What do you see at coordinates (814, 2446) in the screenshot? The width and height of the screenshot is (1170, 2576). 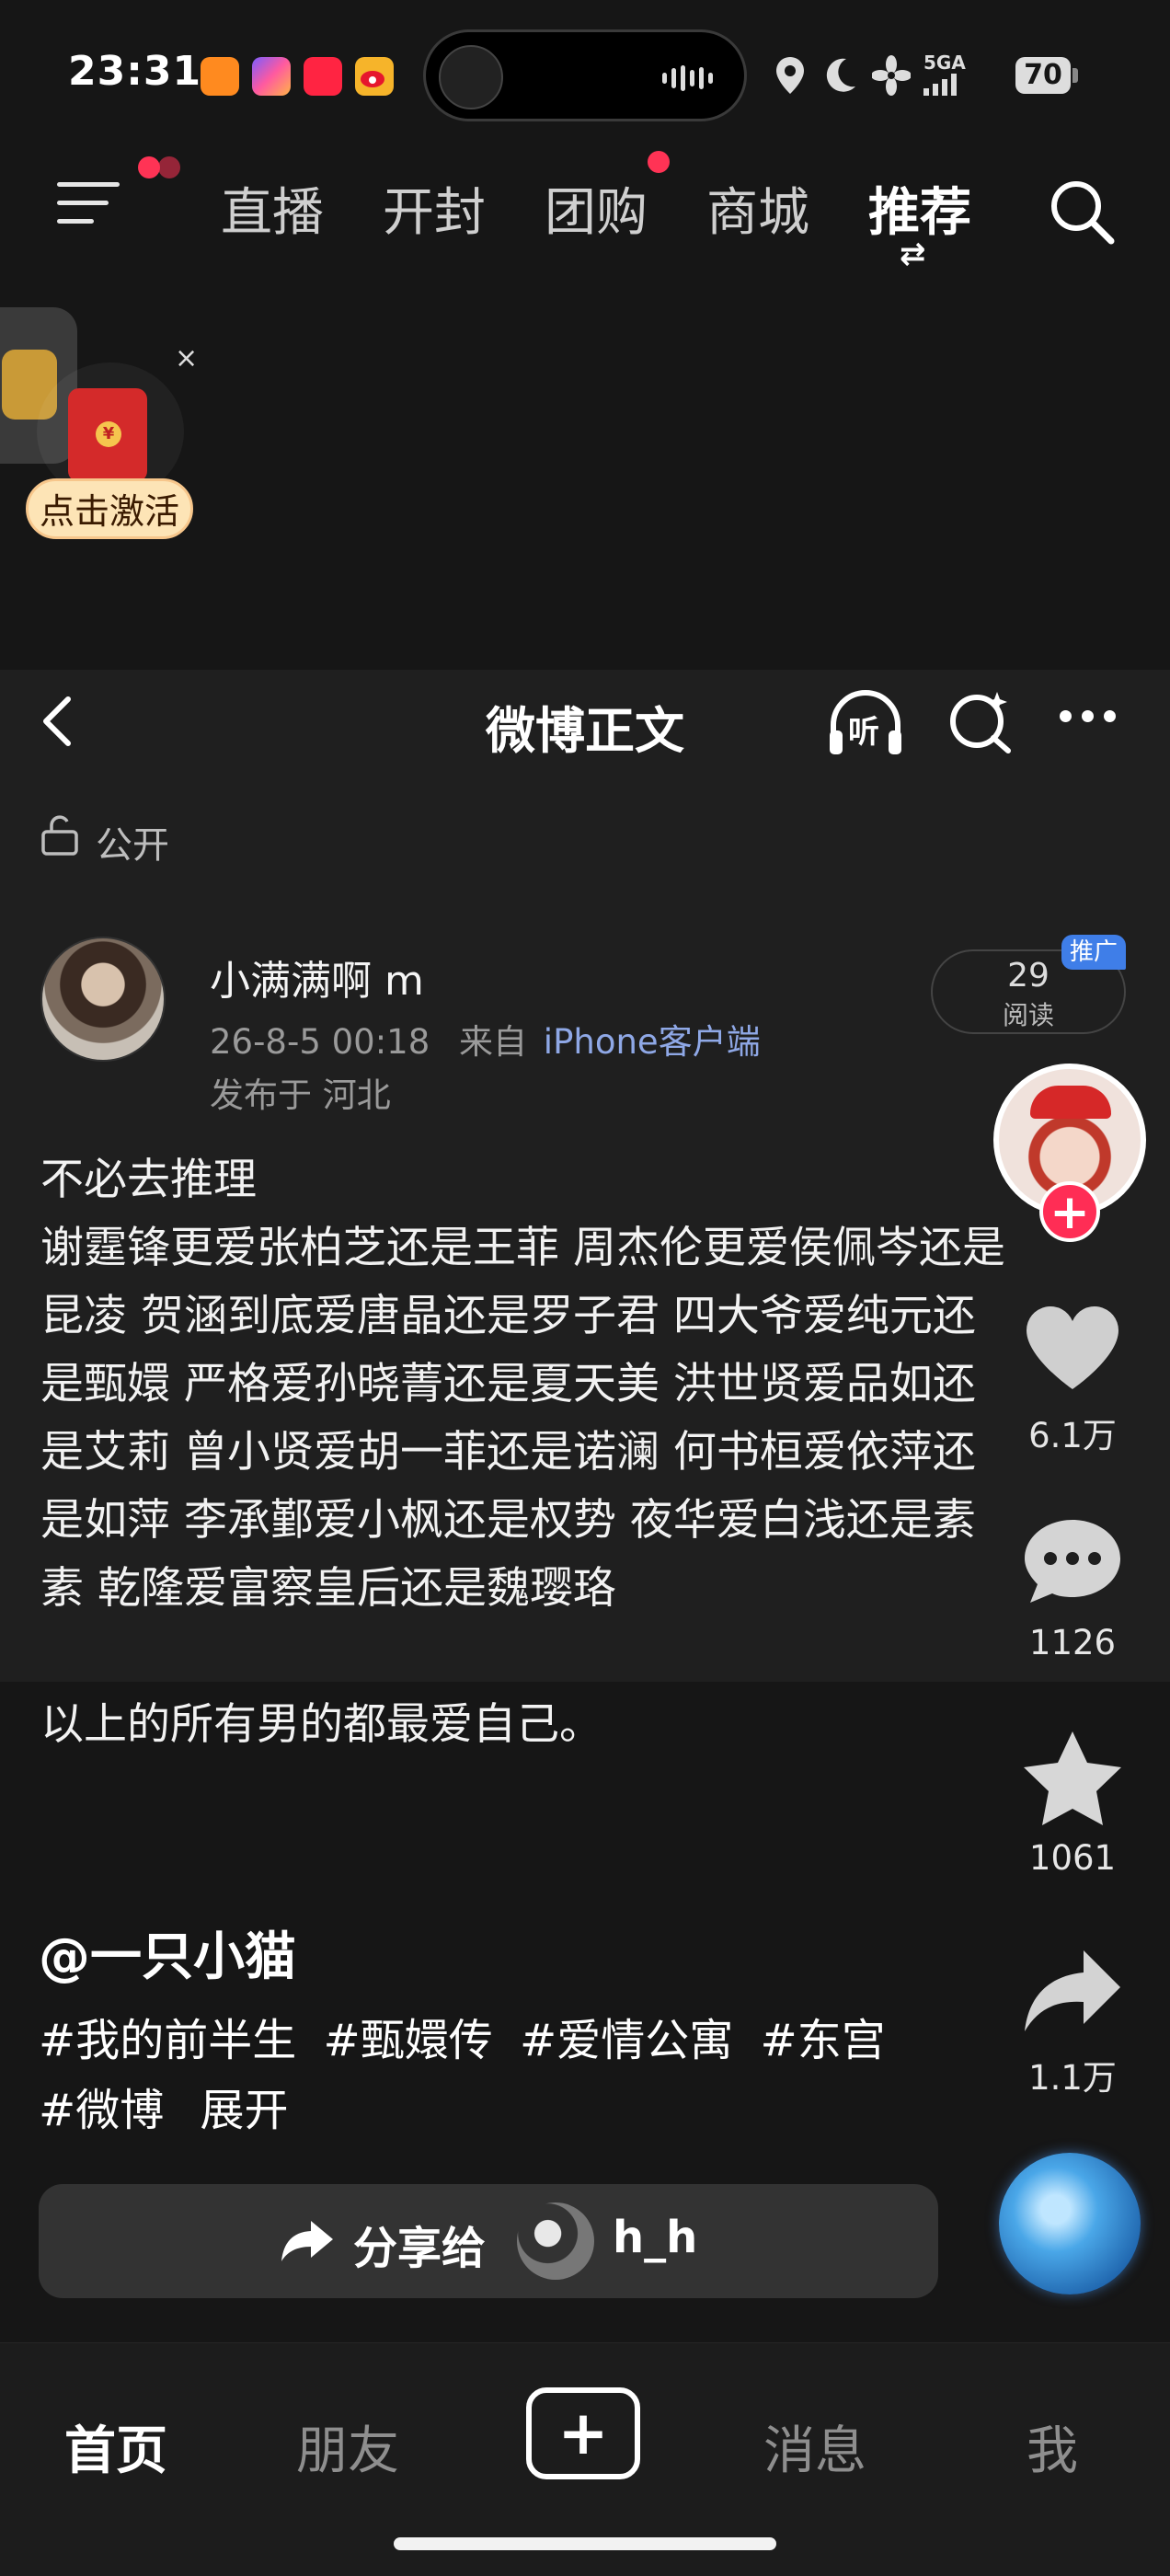 I see `tab-messages: 消息` at bounding box center [814, 2446].